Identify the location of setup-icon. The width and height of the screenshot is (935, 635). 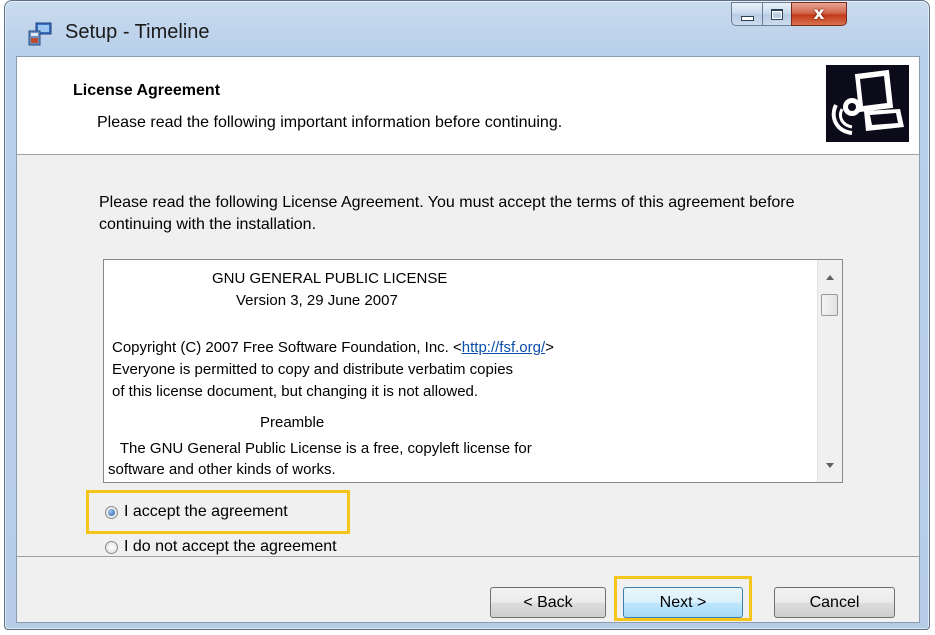
(40, 34).